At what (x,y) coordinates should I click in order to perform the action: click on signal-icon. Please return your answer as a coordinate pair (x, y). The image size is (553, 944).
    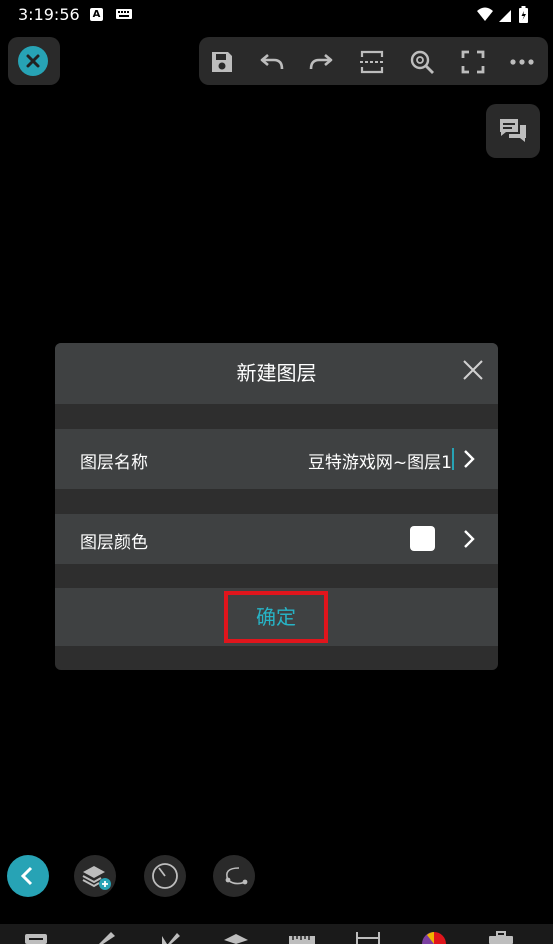
    Looking at the image, I should click on (505, 16).